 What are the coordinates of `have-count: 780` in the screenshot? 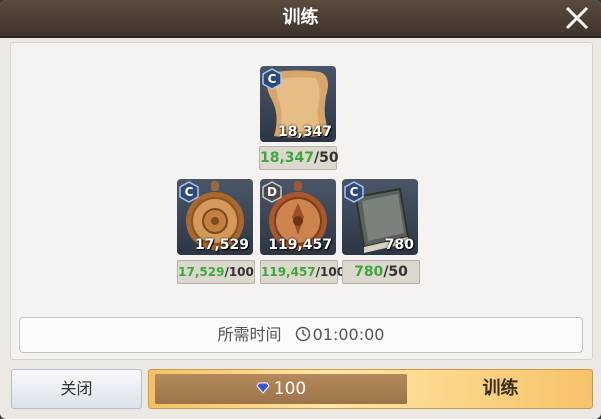 It's located at (369, 272).